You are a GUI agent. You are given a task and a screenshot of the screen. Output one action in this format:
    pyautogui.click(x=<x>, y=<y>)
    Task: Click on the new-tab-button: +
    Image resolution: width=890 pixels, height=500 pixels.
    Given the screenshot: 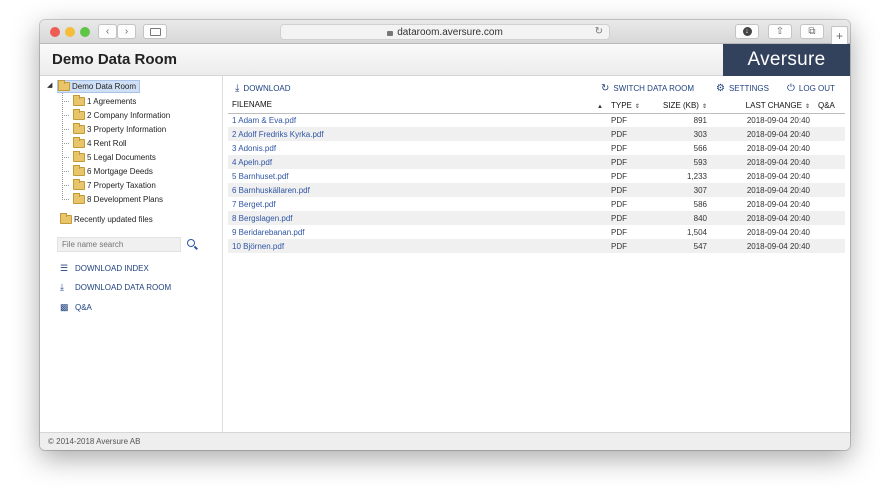 What is the action you would take?
    pyautogui.click(x=839, y=35)
    